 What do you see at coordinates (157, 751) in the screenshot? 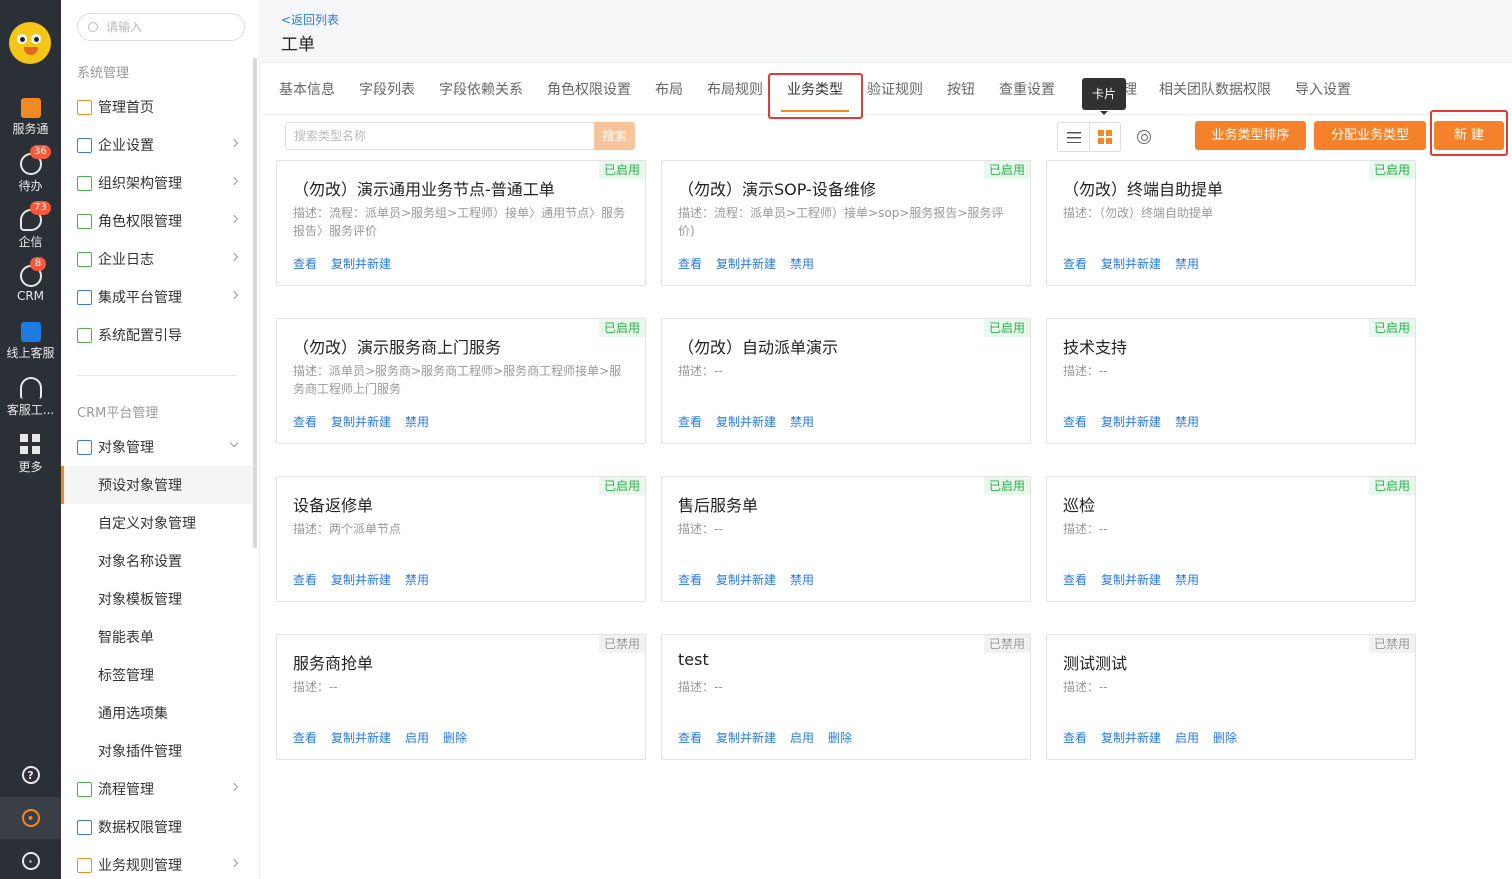
I see `menu-object-plugins: 对象插件管理` at bounding box center [157, 751].